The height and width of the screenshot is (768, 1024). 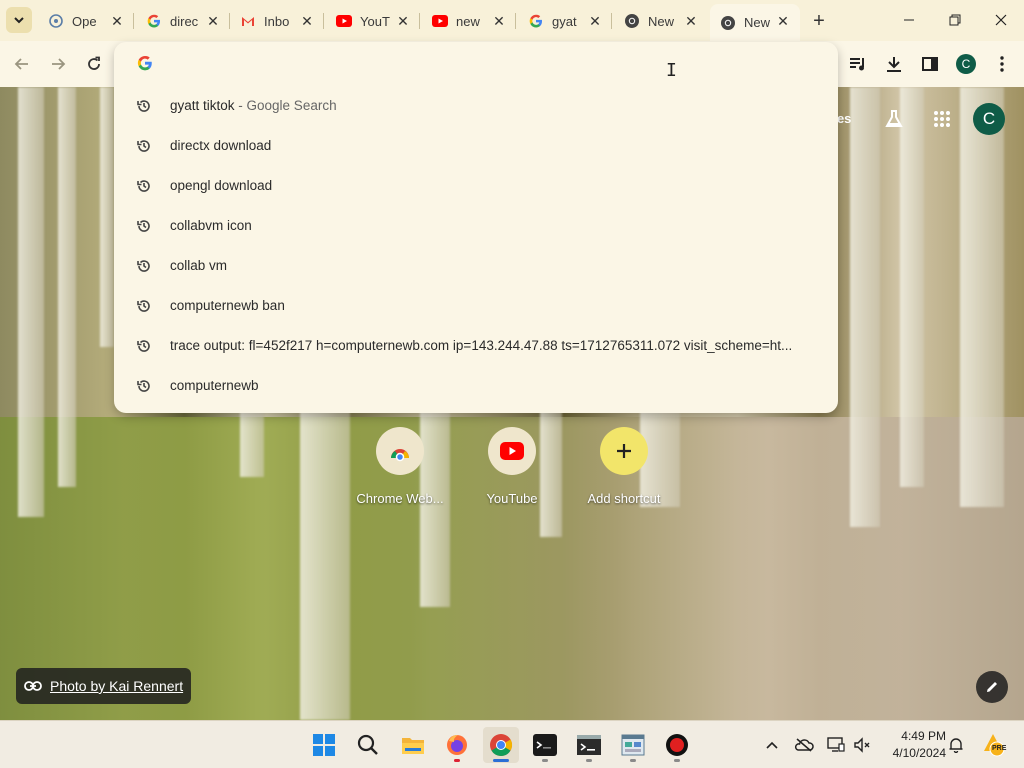 What do you see at coordinates (989, 119) in the screenshot?
I see `account-avatar: C` at bounding box center [989, 119].